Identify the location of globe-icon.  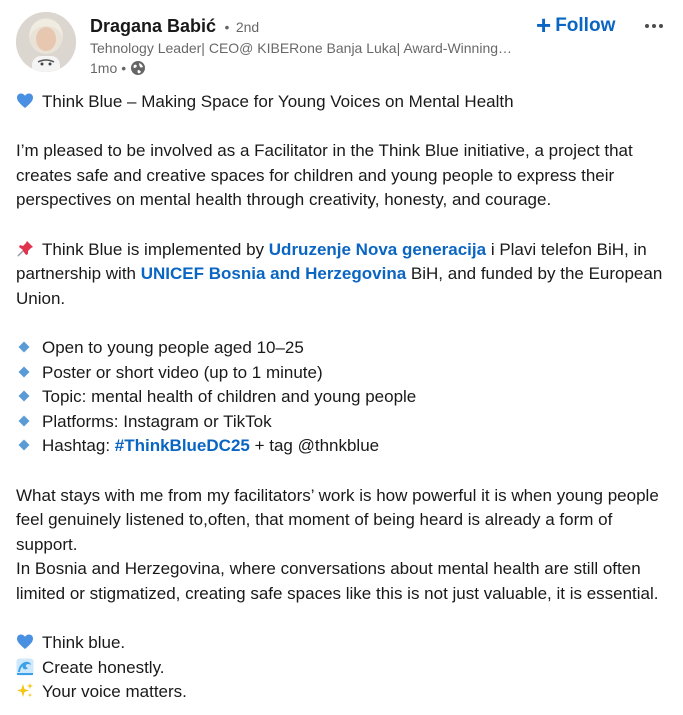
(138, 68).